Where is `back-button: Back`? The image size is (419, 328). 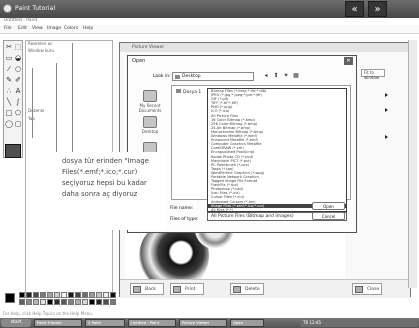
back-button: Back is located at coordinates (147, 289).